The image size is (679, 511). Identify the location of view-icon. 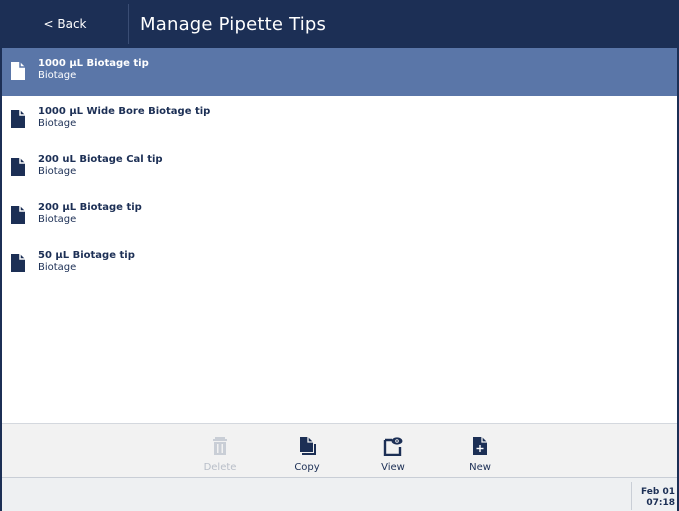
(393, 446).